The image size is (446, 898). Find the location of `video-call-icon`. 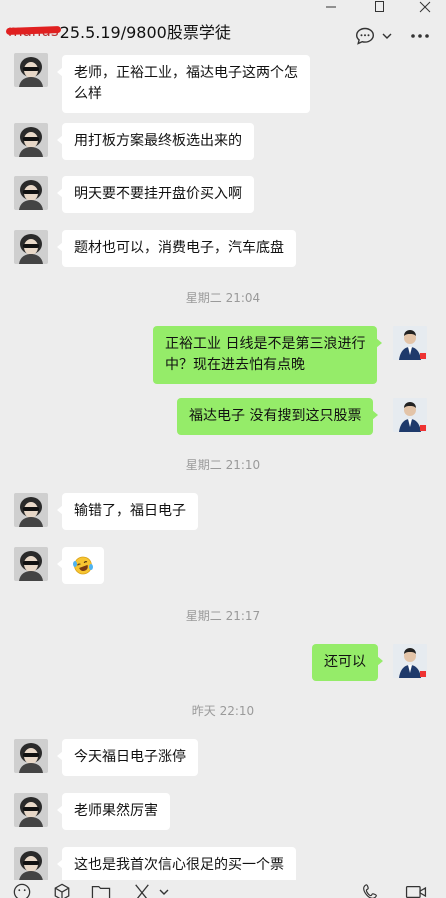

video-call-icon is located at coordinates (416, 891).